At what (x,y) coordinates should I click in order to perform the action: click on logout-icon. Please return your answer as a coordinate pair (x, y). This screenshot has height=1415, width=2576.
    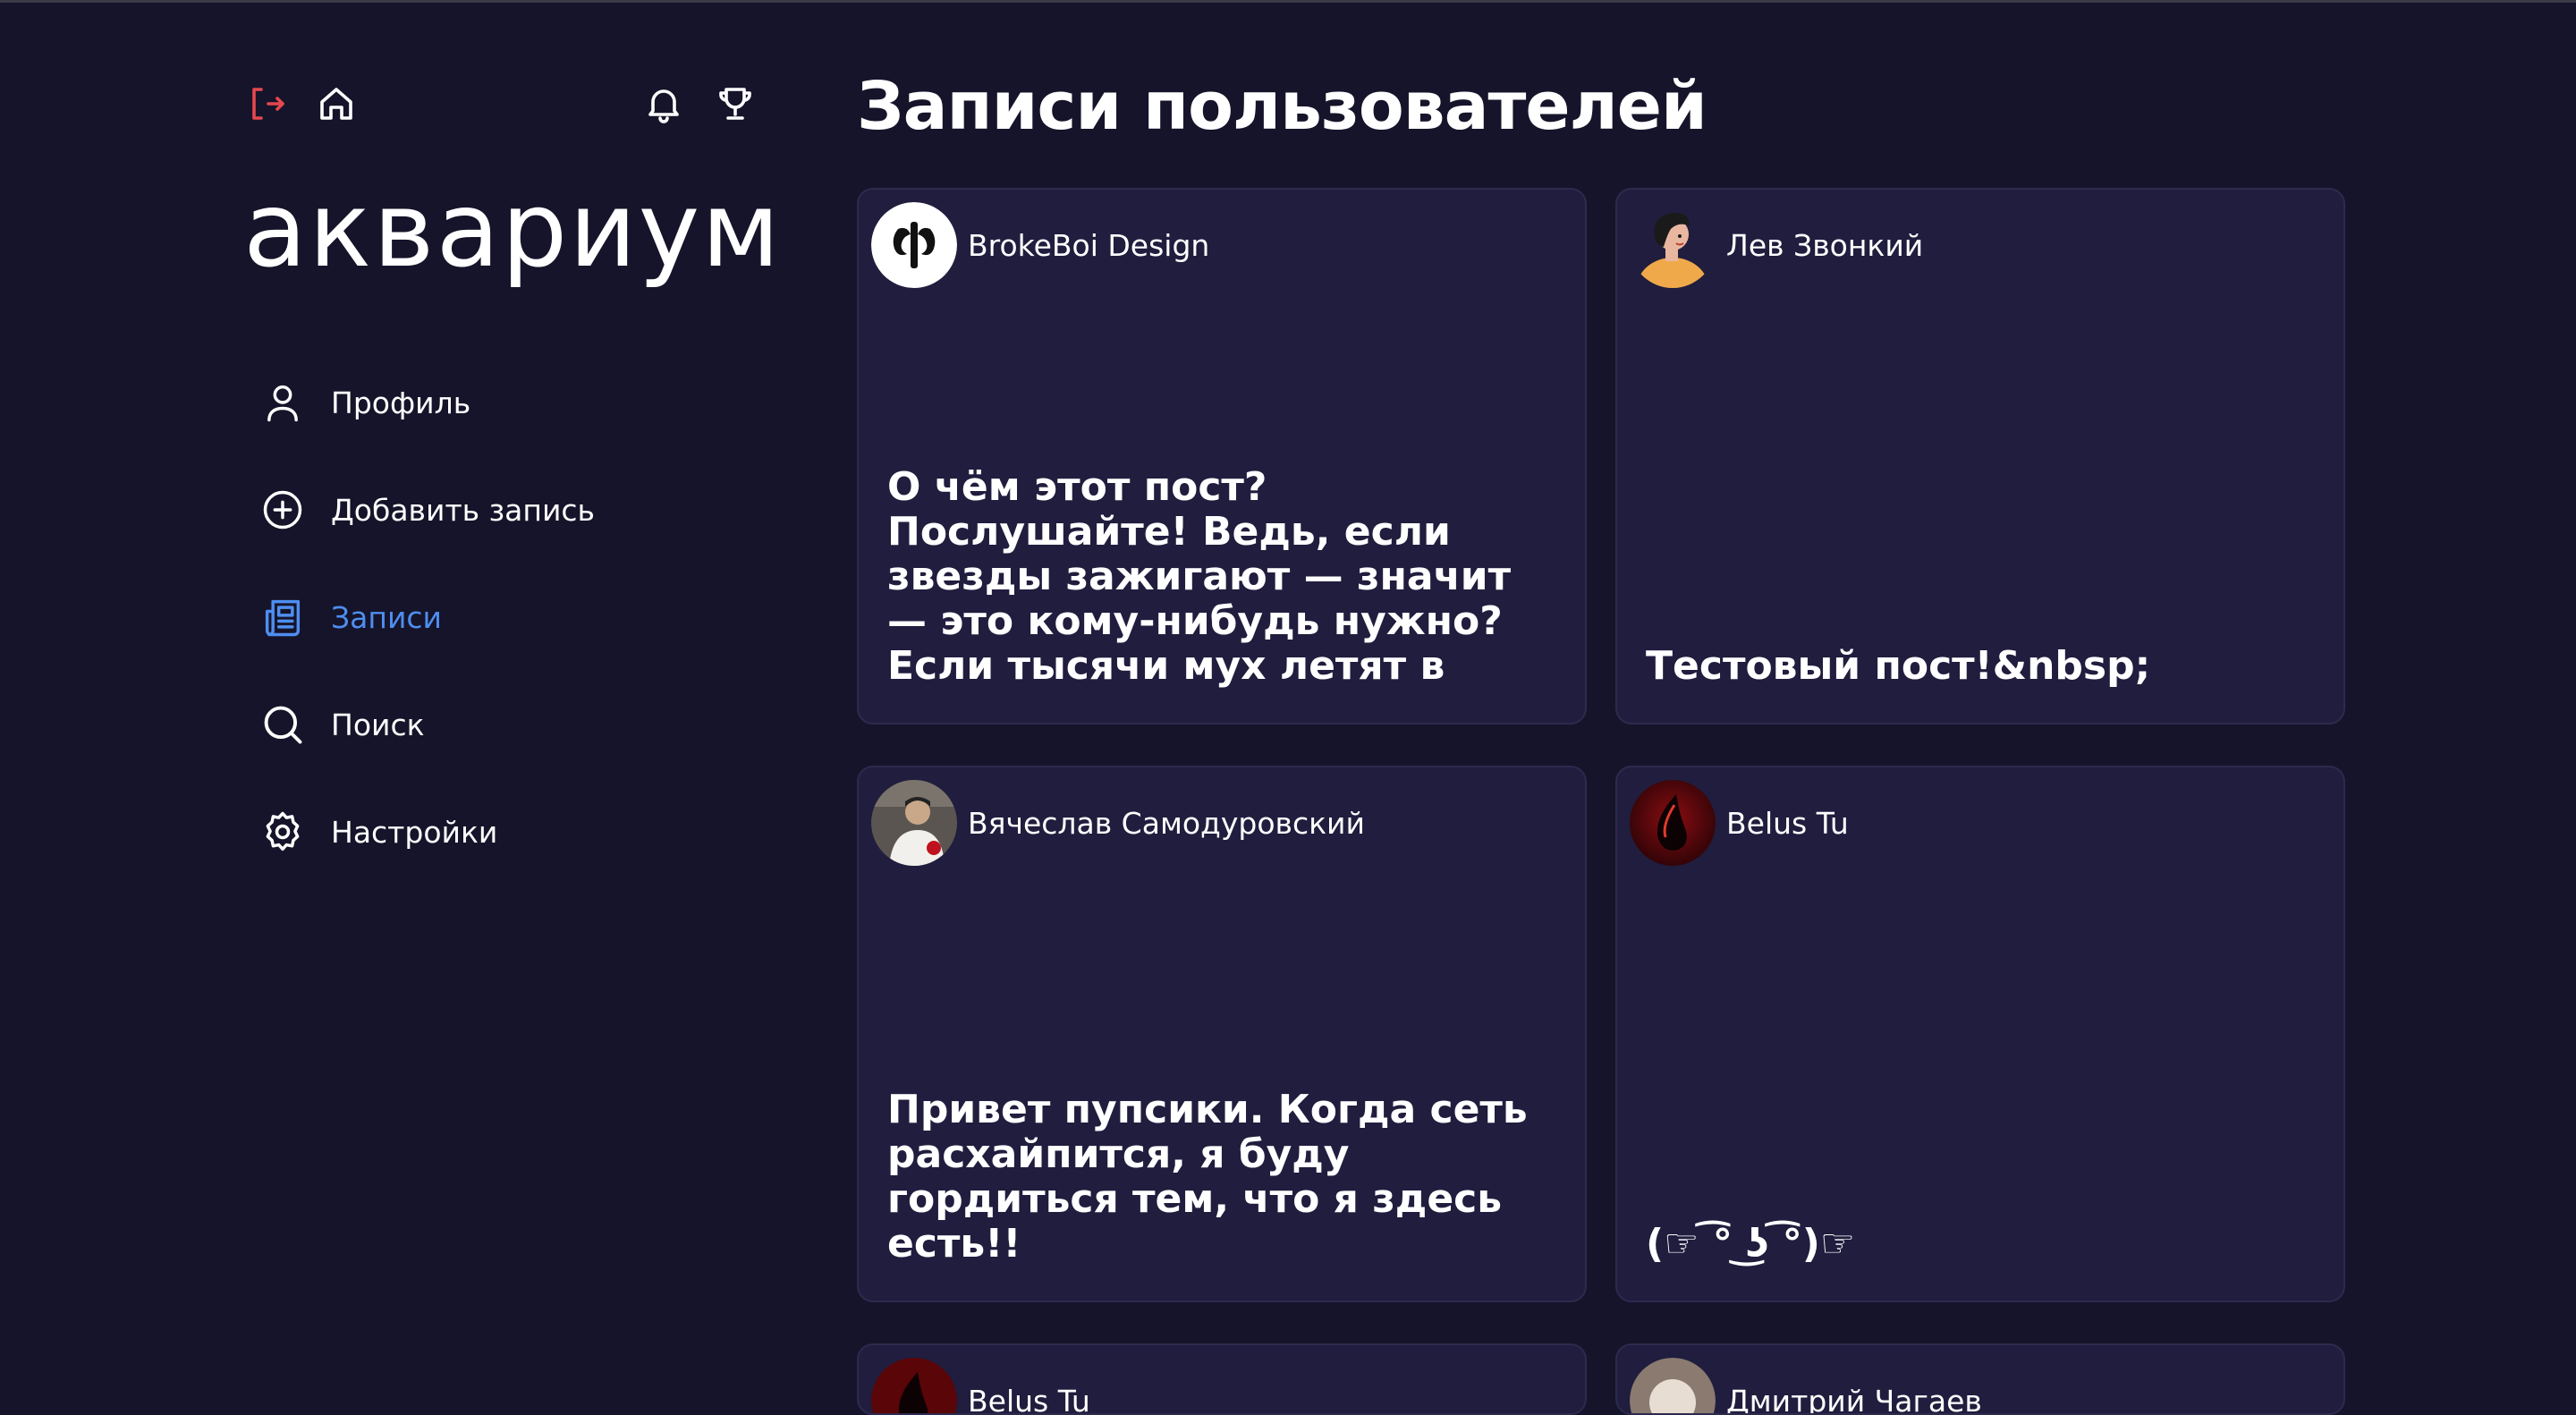
    Looking at the image, I should click on (266, 104).